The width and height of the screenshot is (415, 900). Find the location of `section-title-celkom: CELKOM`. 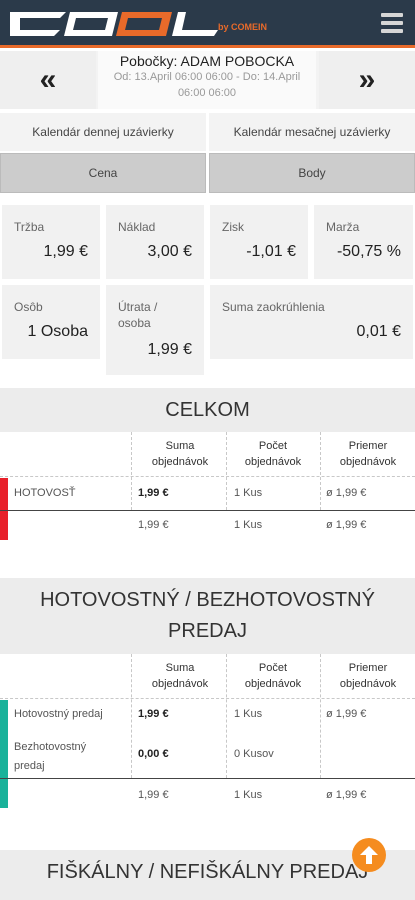

section-title-celkom: CELKOM is located at coordinates (207, 410).